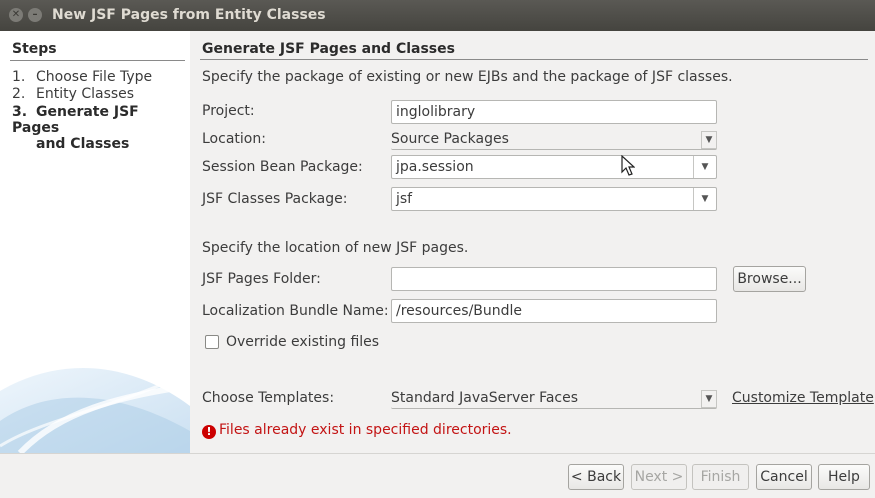 The width and height of the screenshot is (875, 498). What do you see at coordinates (554, 167) in the screenshot?
I see `session-bean-select: jpa.session ▼` at bounding box center [554, 167].